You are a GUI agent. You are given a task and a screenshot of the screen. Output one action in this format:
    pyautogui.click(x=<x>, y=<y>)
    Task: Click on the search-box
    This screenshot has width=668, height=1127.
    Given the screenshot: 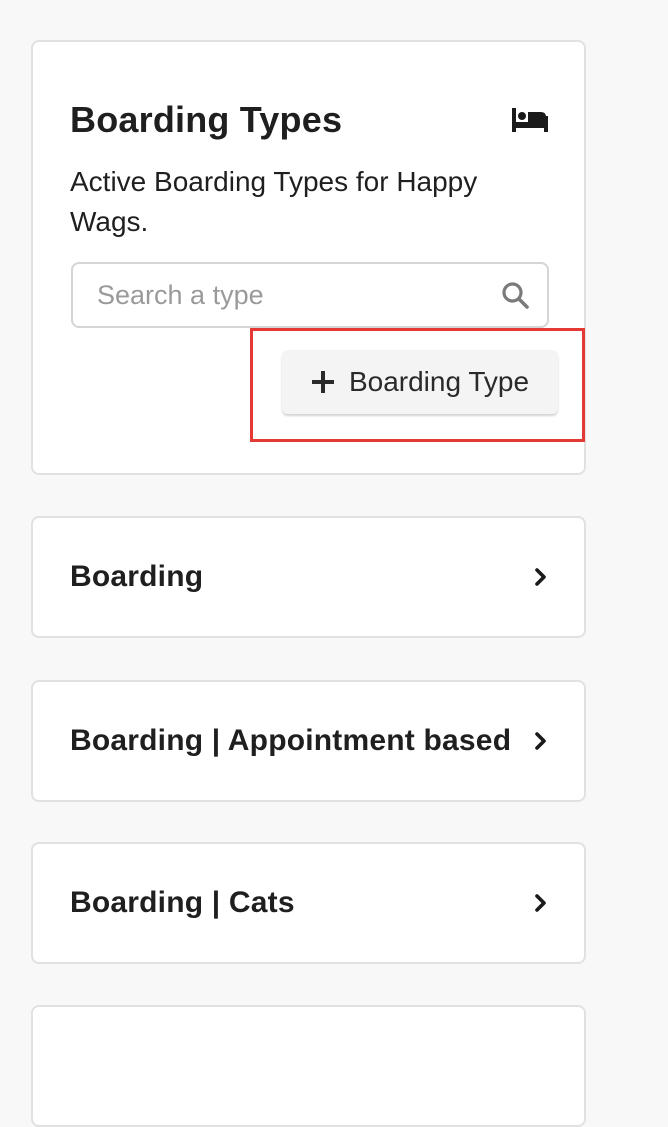 What is the action you would take?
    pyautogui.click(x=310, y=295)
    